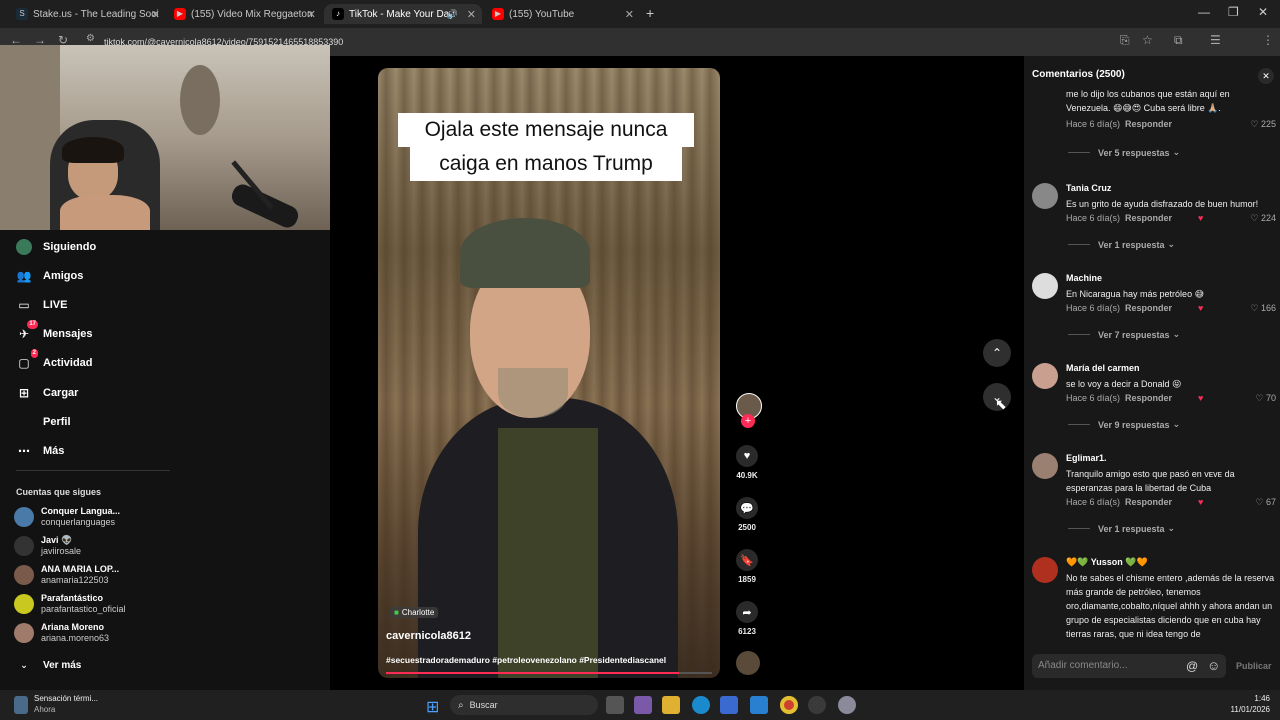 The width and height of the screenshot is (1280, 720). I want to click on messages-badge: 17, so click(32, 324).